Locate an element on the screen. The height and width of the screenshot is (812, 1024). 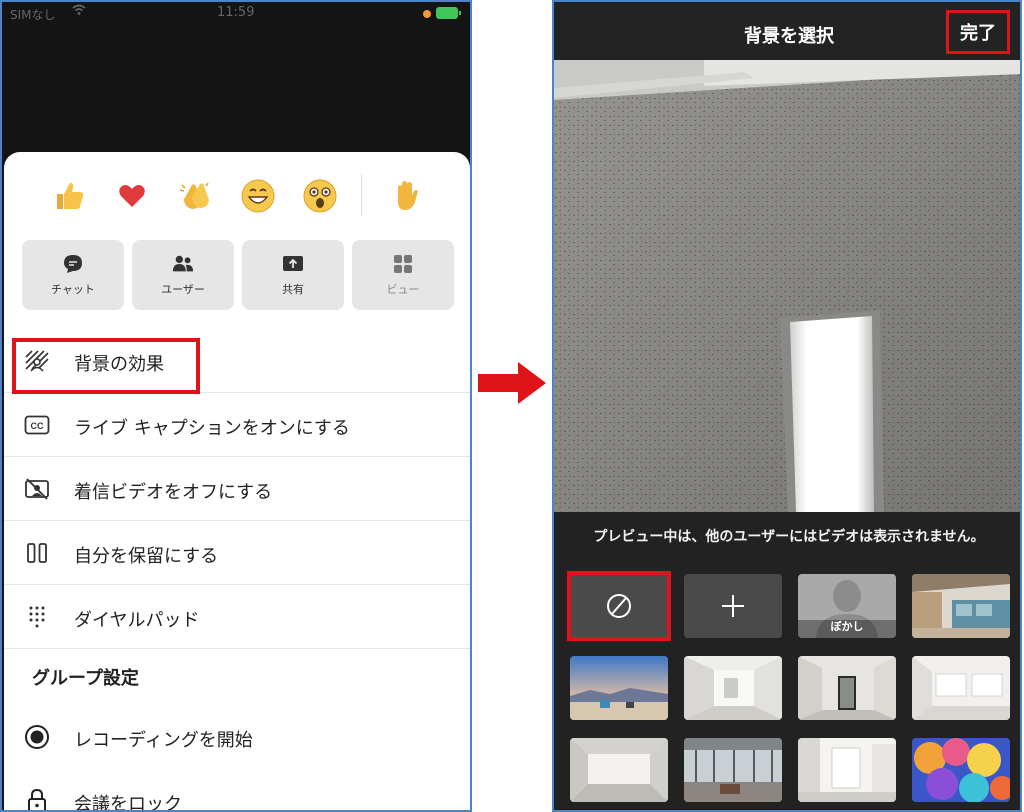
done-button: 完了 is located at coordinates (978, 32).